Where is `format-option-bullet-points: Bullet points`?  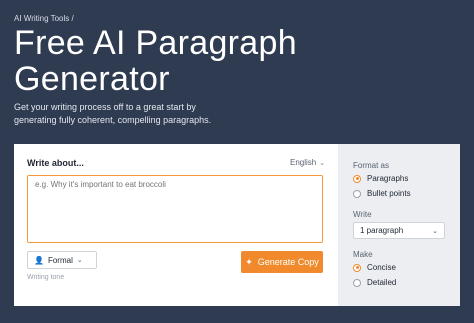
format-option-bullet-points: Bullet points is located at coordinates (382, 193).